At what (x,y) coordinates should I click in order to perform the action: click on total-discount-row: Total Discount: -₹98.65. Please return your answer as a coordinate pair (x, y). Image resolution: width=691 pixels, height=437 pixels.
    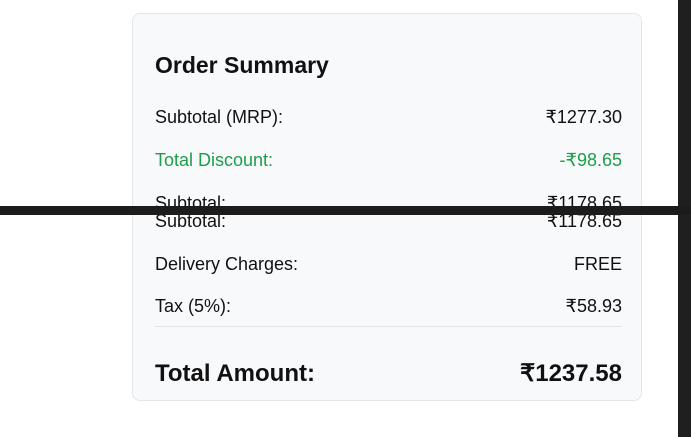
    Looking at the image, I should click on (388, 160).